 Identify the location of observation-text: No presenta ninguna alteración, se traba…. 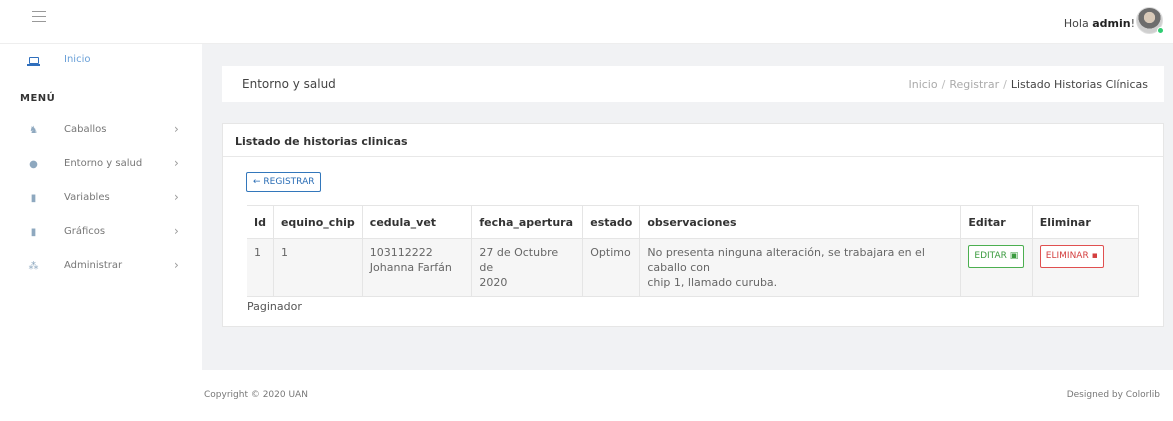
(786, 260).